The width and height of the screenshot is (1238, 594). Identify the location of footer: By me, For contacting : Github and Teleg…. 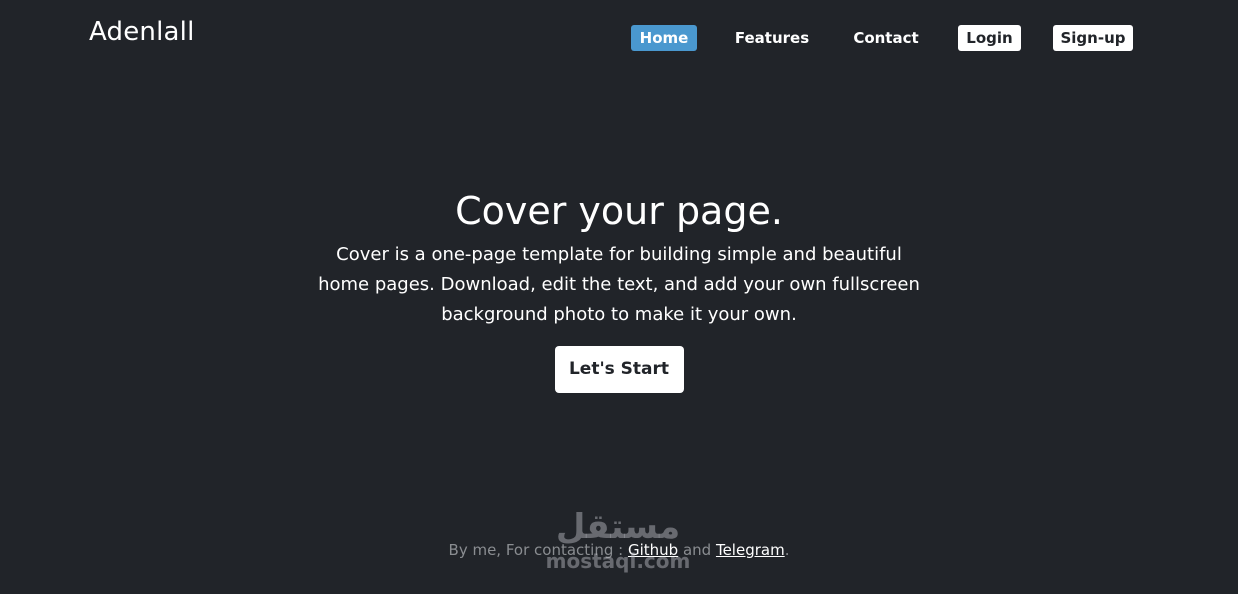
(619, 550).